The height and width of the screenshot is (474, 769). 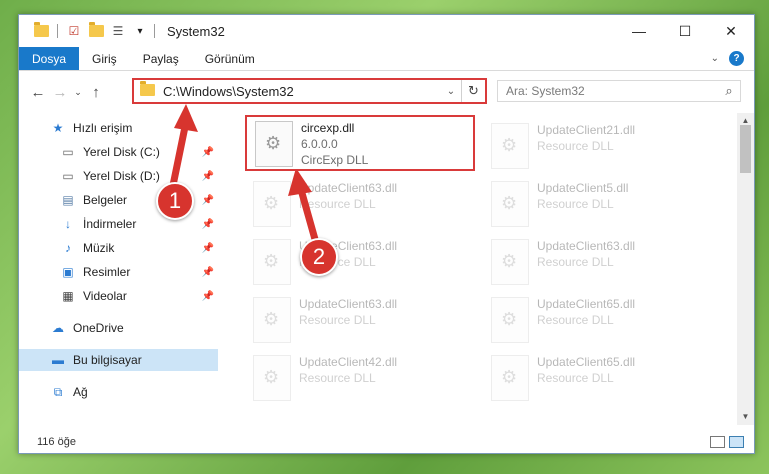 What do you see at coordinates (118, 248) in the screenshot?
I see `sidebar-item-music: ♪ Müzik 📌` at bounding box center [118, 248].